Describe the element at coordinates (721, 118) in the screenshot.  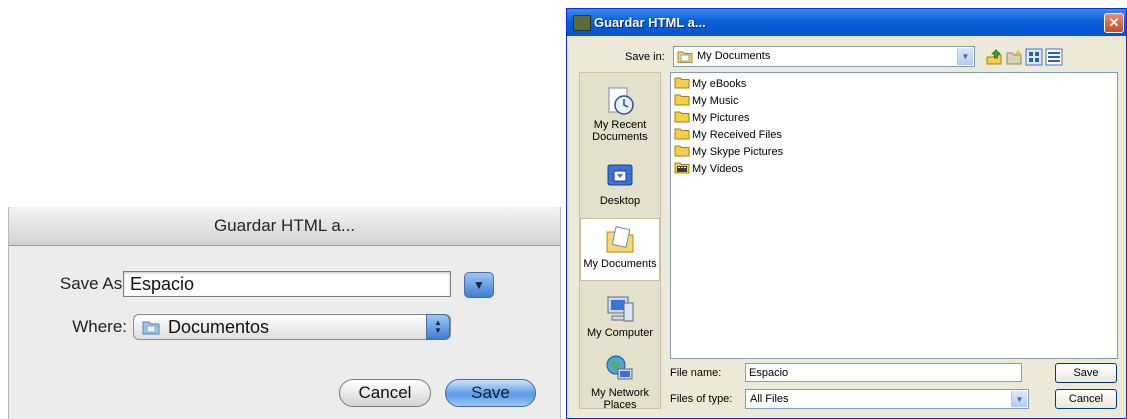
I see `file-name: My Pictures` at that location.